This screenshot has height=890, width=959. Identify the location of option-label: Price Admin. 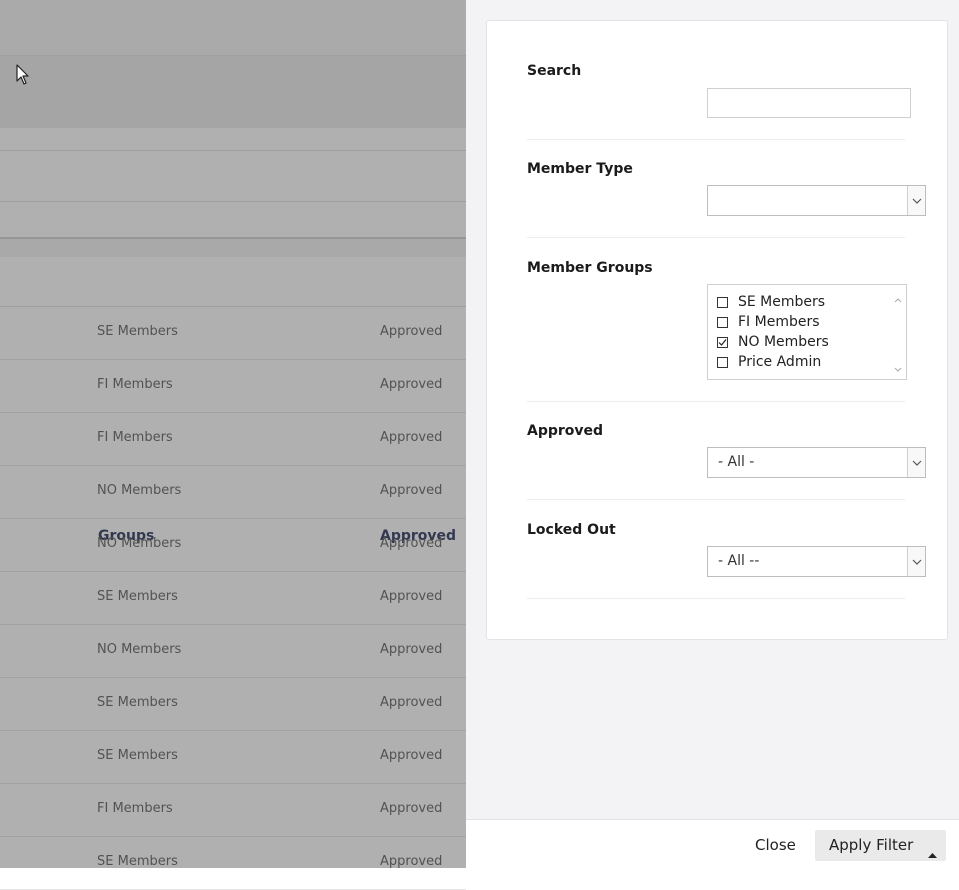
(780, 362).